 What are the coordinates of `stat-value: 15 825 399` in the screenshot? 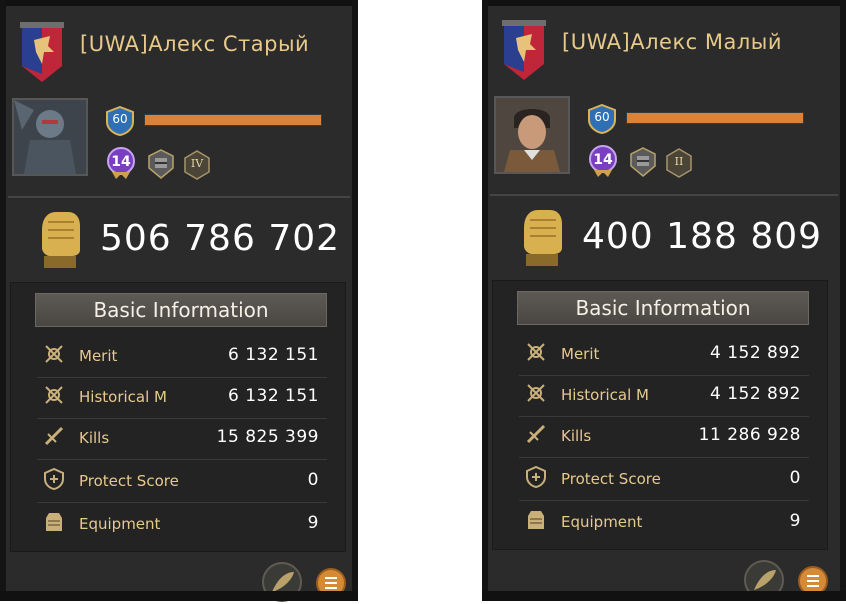 It's located at (267, 437).